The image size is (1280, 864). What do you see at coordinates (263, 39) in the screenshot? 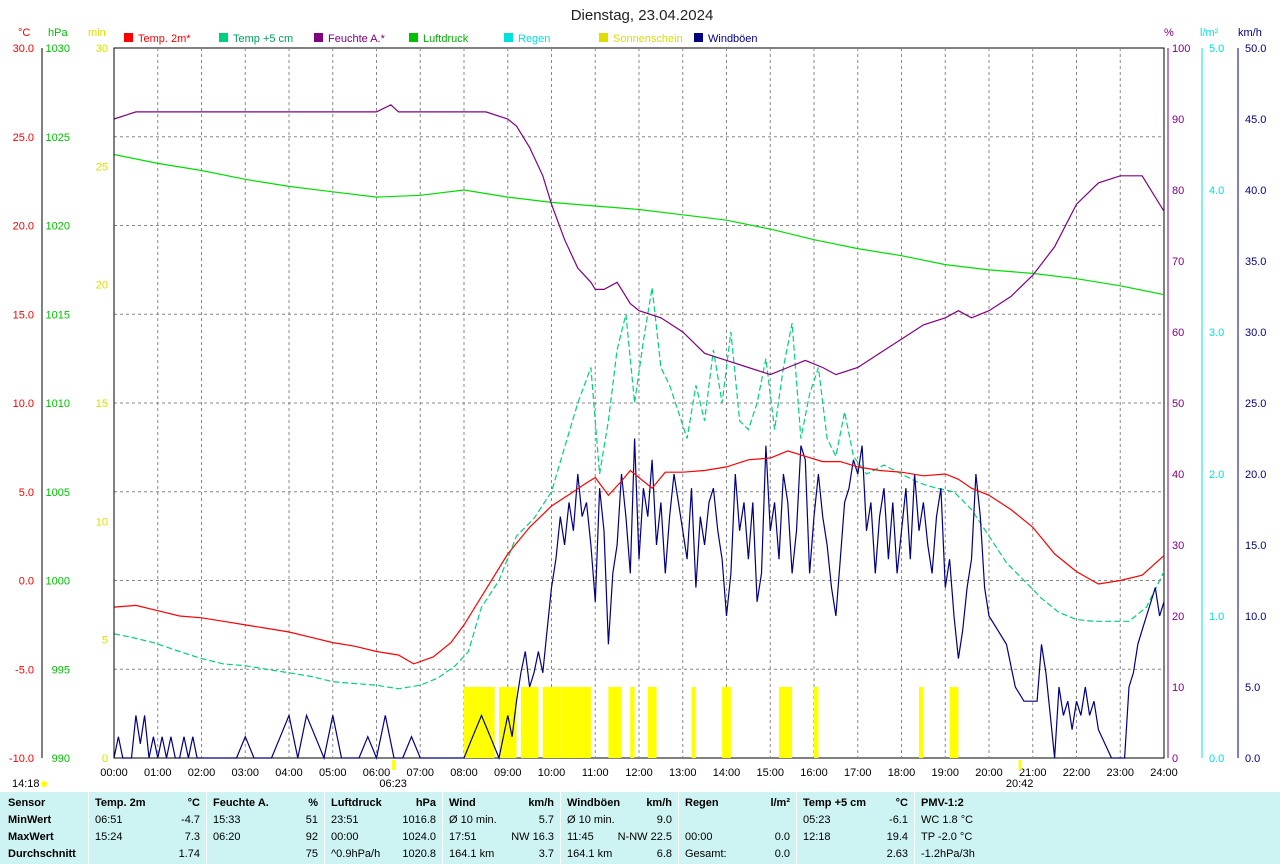
I see `legend-label: Temp +5 cm` at bounding box center [263, 39].